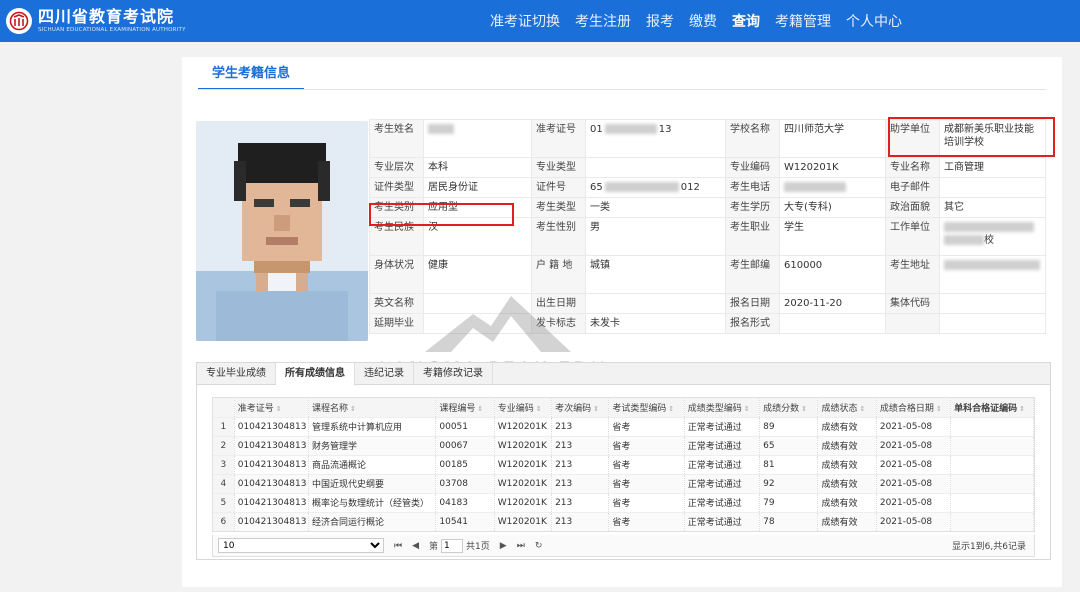 This screenshot has height=592, width=1080. Describe the element at coordinates (282, 231) in the screenshot. I see `student-photo` at that location.